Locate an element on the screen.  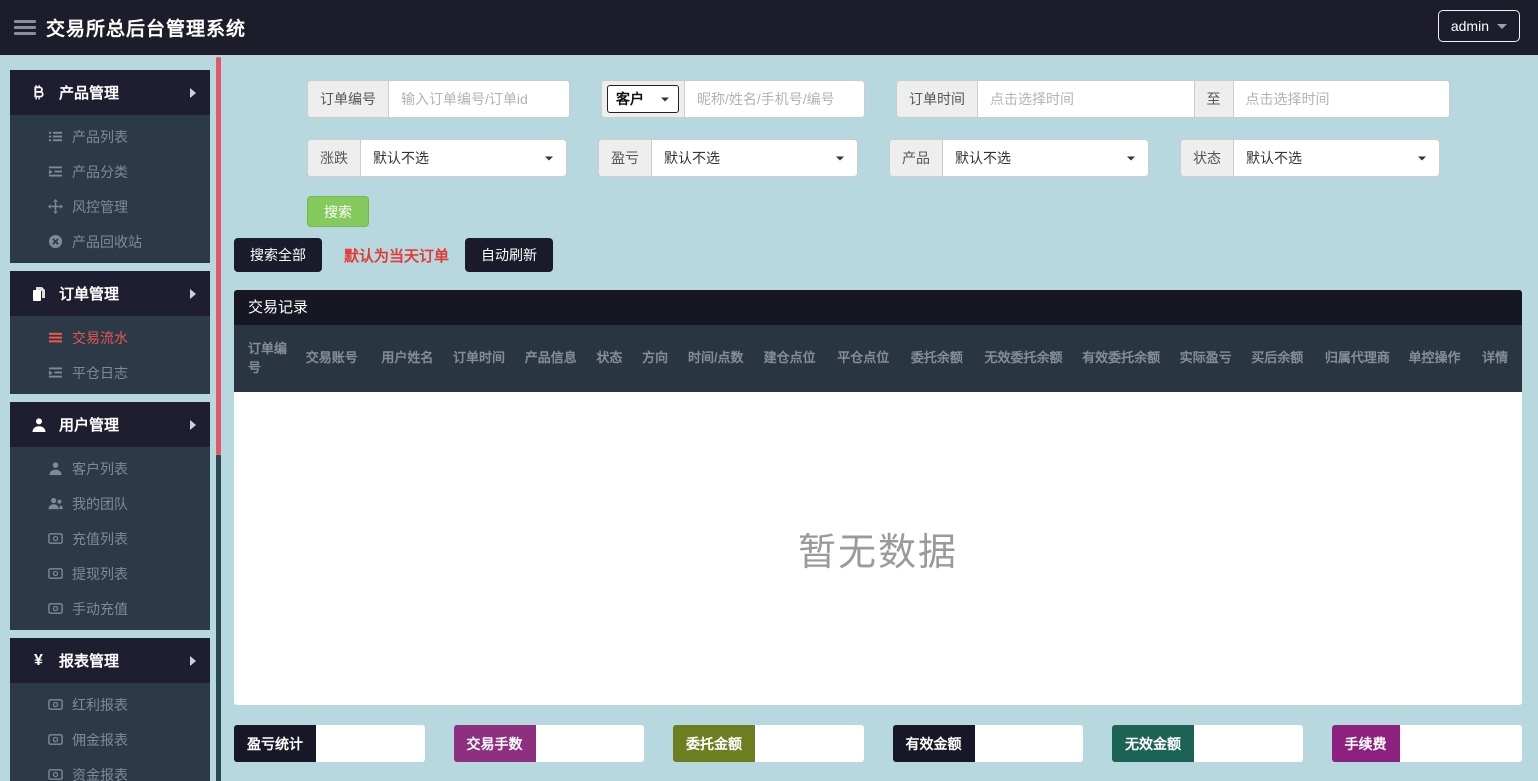
scrollbar-track is located at coordinates (218, 618).